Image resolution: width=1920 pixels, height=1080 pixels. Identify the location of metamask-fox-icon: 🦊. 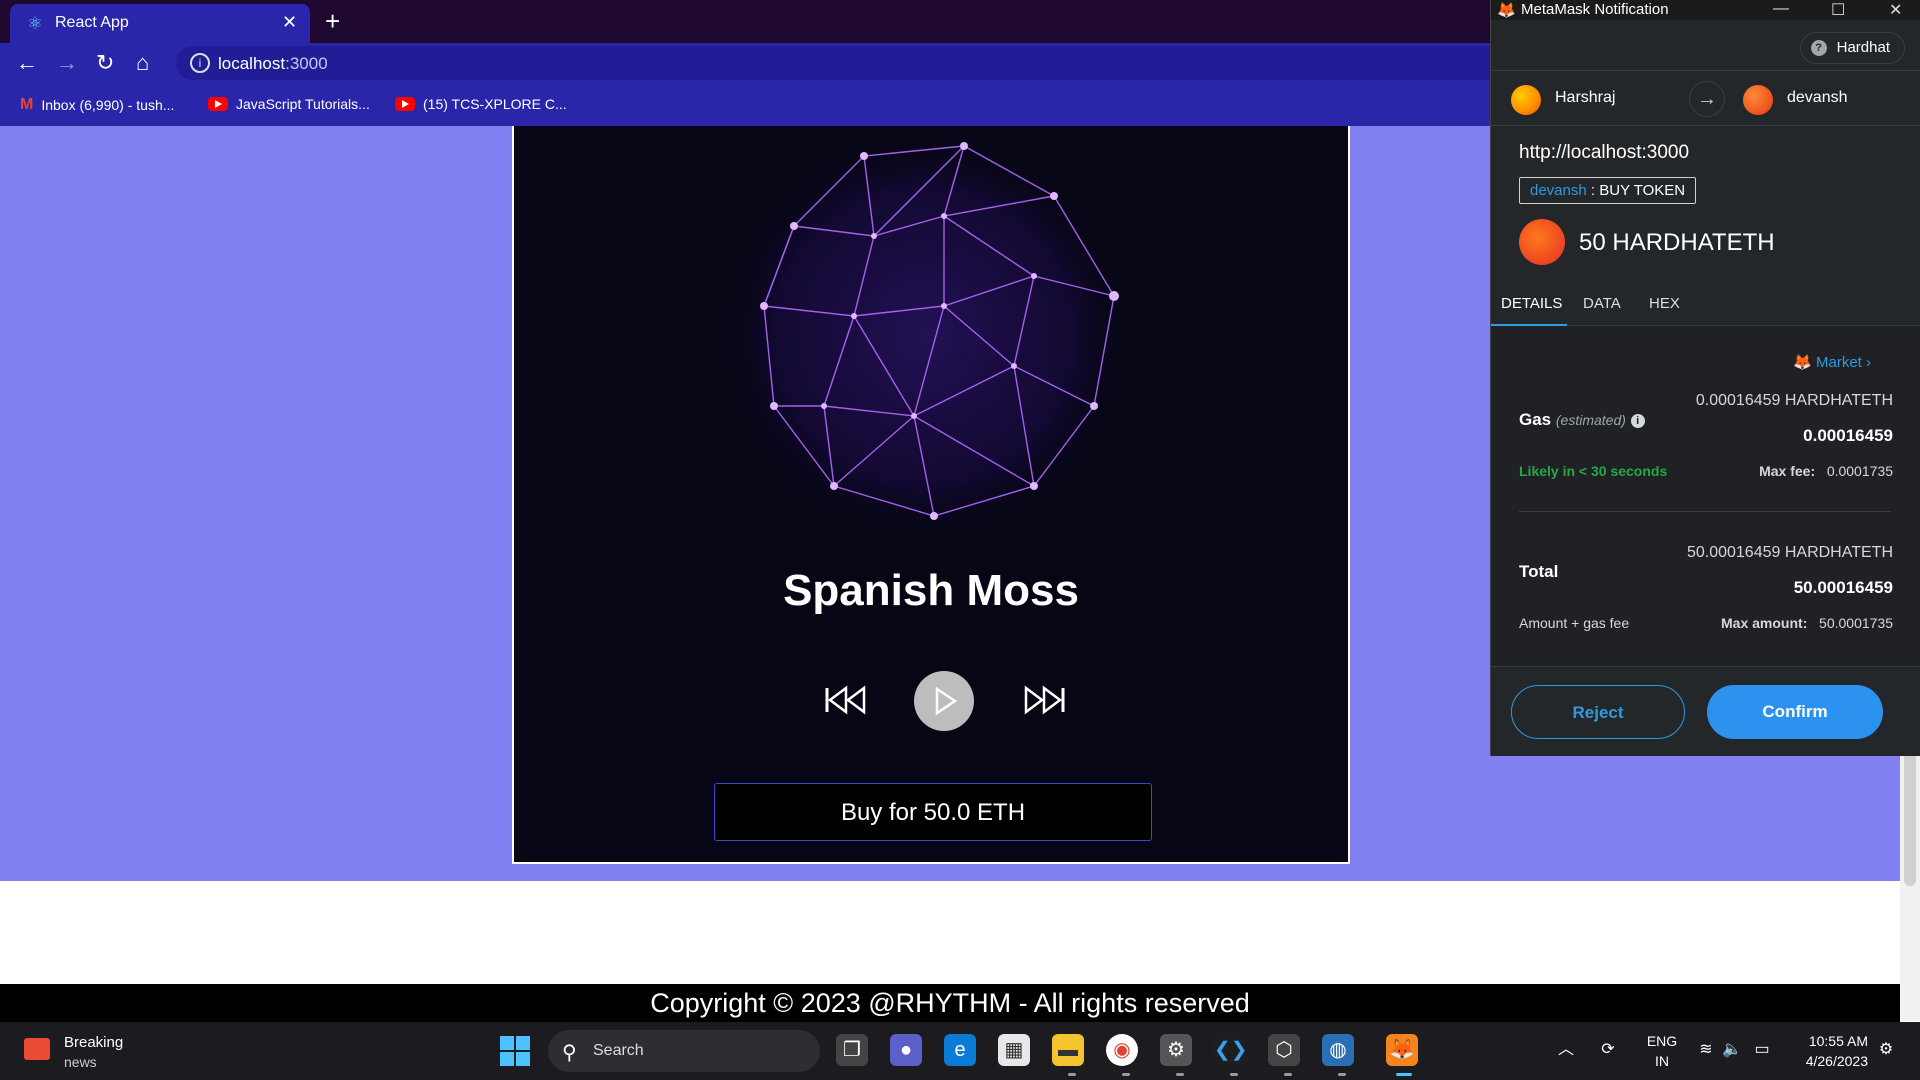
(1506, 10).